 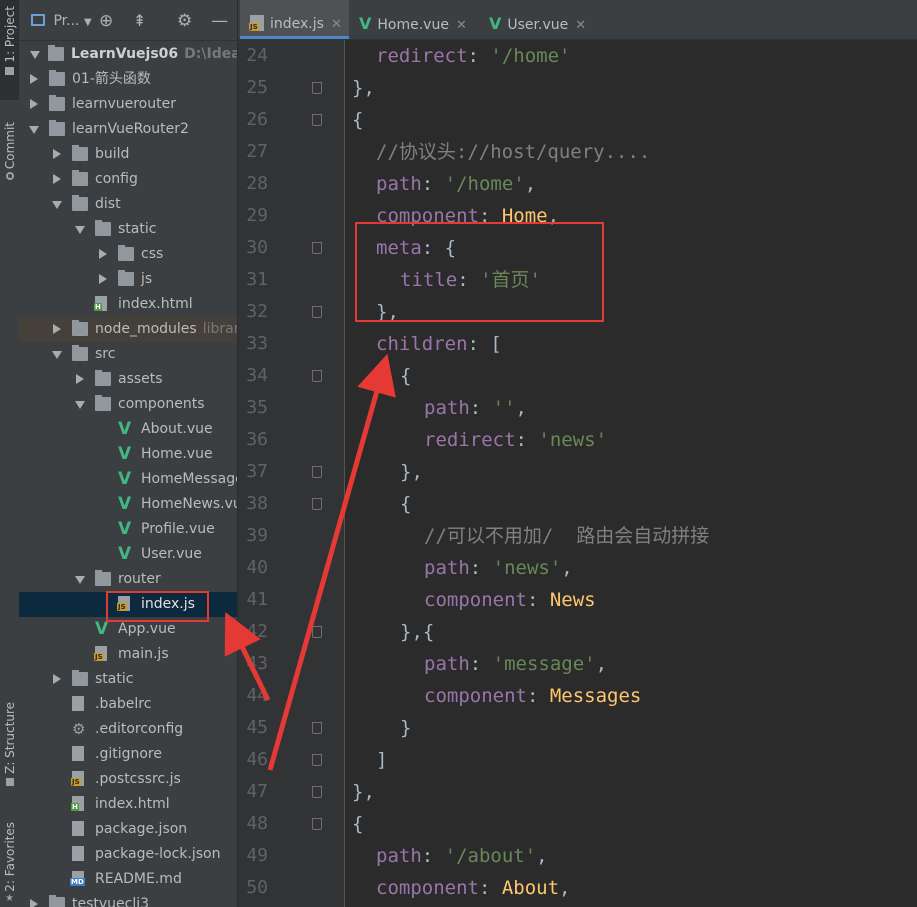 What do you see at coordinates (128, 554) in the screenshot?
I see `tree-item: V User.vue` at bounding box center [128, 554].